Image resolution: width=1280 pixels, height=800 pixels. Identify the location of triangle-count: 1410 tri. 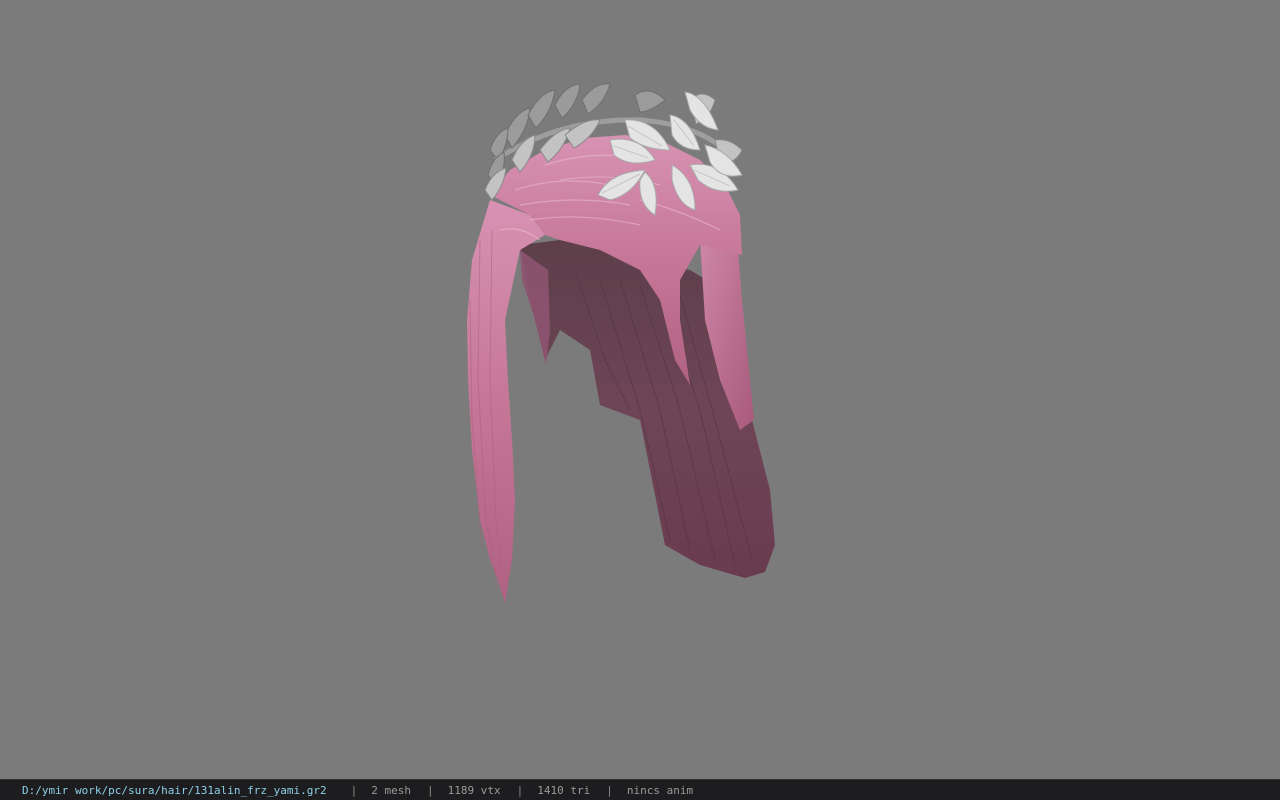
(564, 790).